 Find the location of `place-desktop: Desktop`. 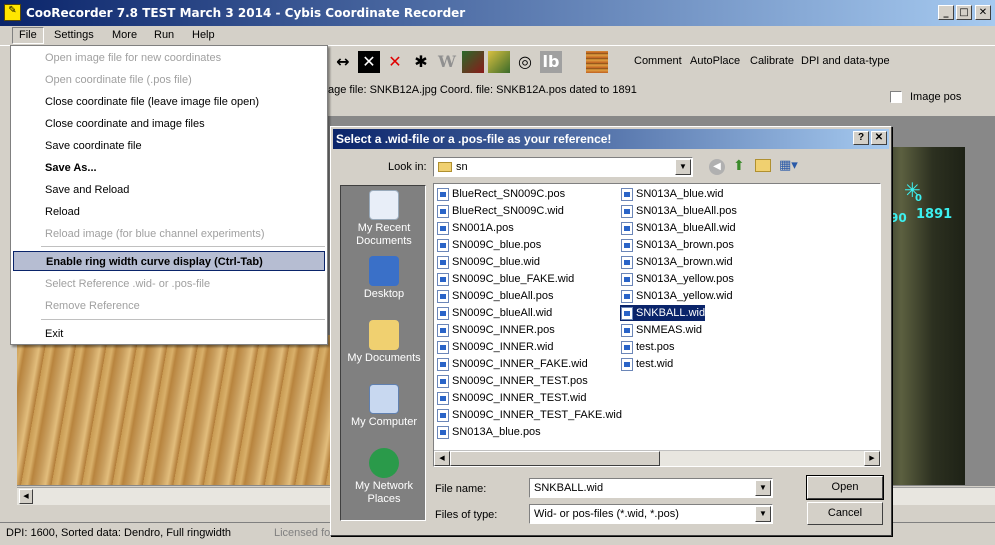

place-desktop: Desktop is located at coordinates (384, 278).